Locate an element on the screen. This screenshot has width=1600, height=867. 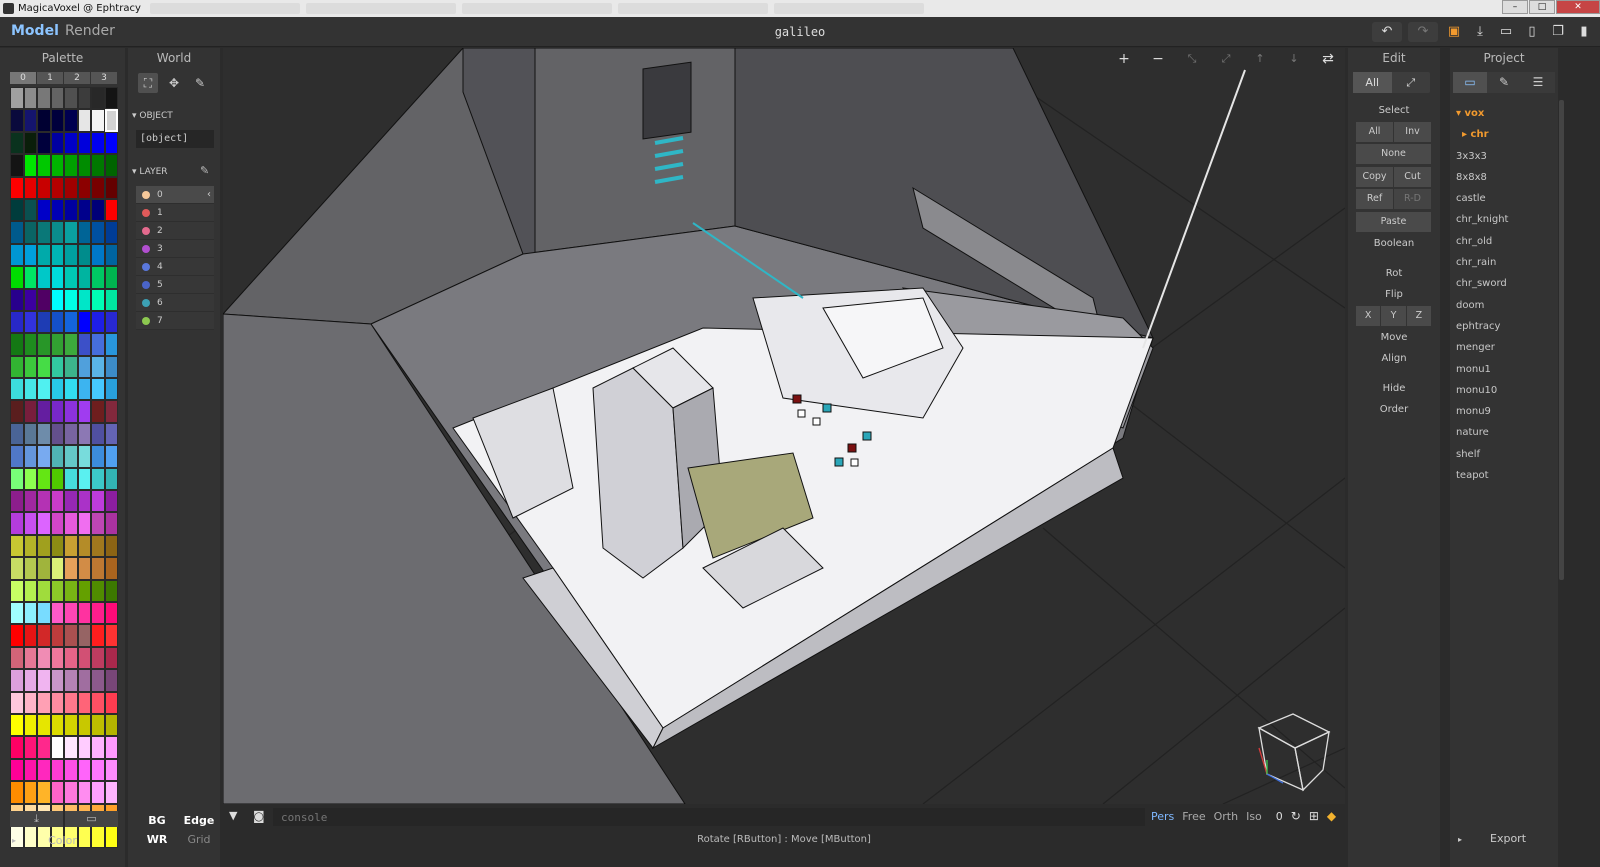
select-all-button: All is located at coordinates (1374, 132).